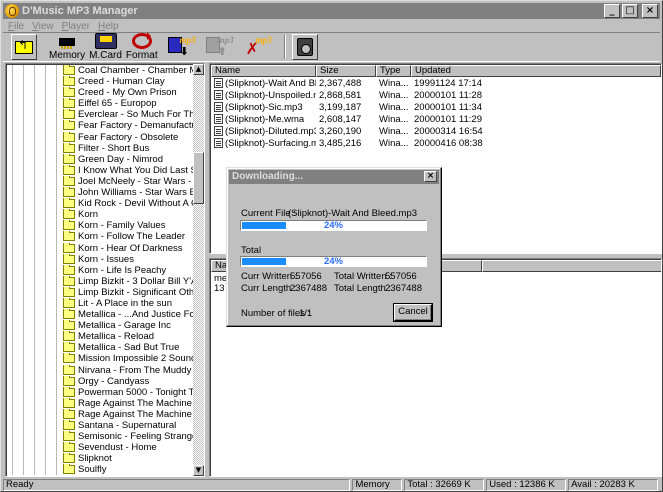  What do you see at coordinates (141, 46) in the screenshot?
I see `format-button: Format` at bounding box center [141, 46].